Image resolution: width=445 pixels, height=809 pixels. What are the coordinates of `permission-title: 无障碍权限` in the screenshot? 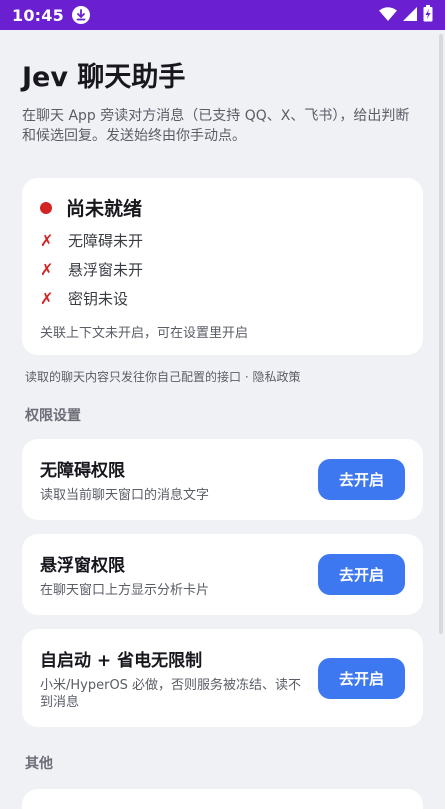 It's located at (82, 470).